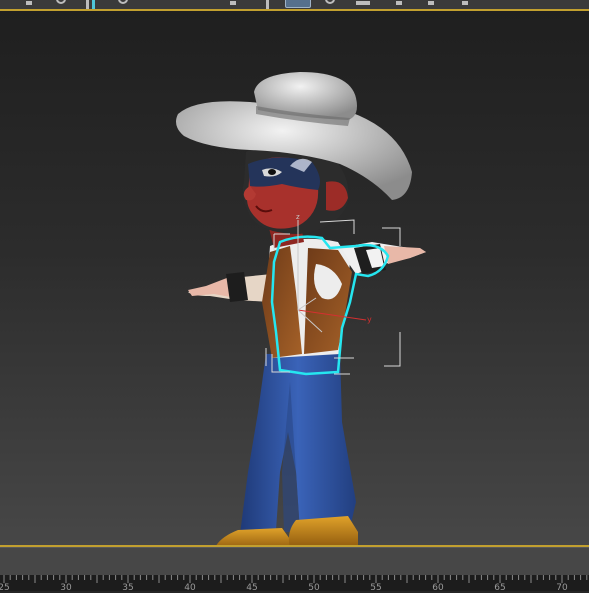 The width and height of the screenshot is (589, 593). What do you see at coordinates (267, 4) in the screenshot?
I see `object-select-icon` at bounding box center [267, 4].